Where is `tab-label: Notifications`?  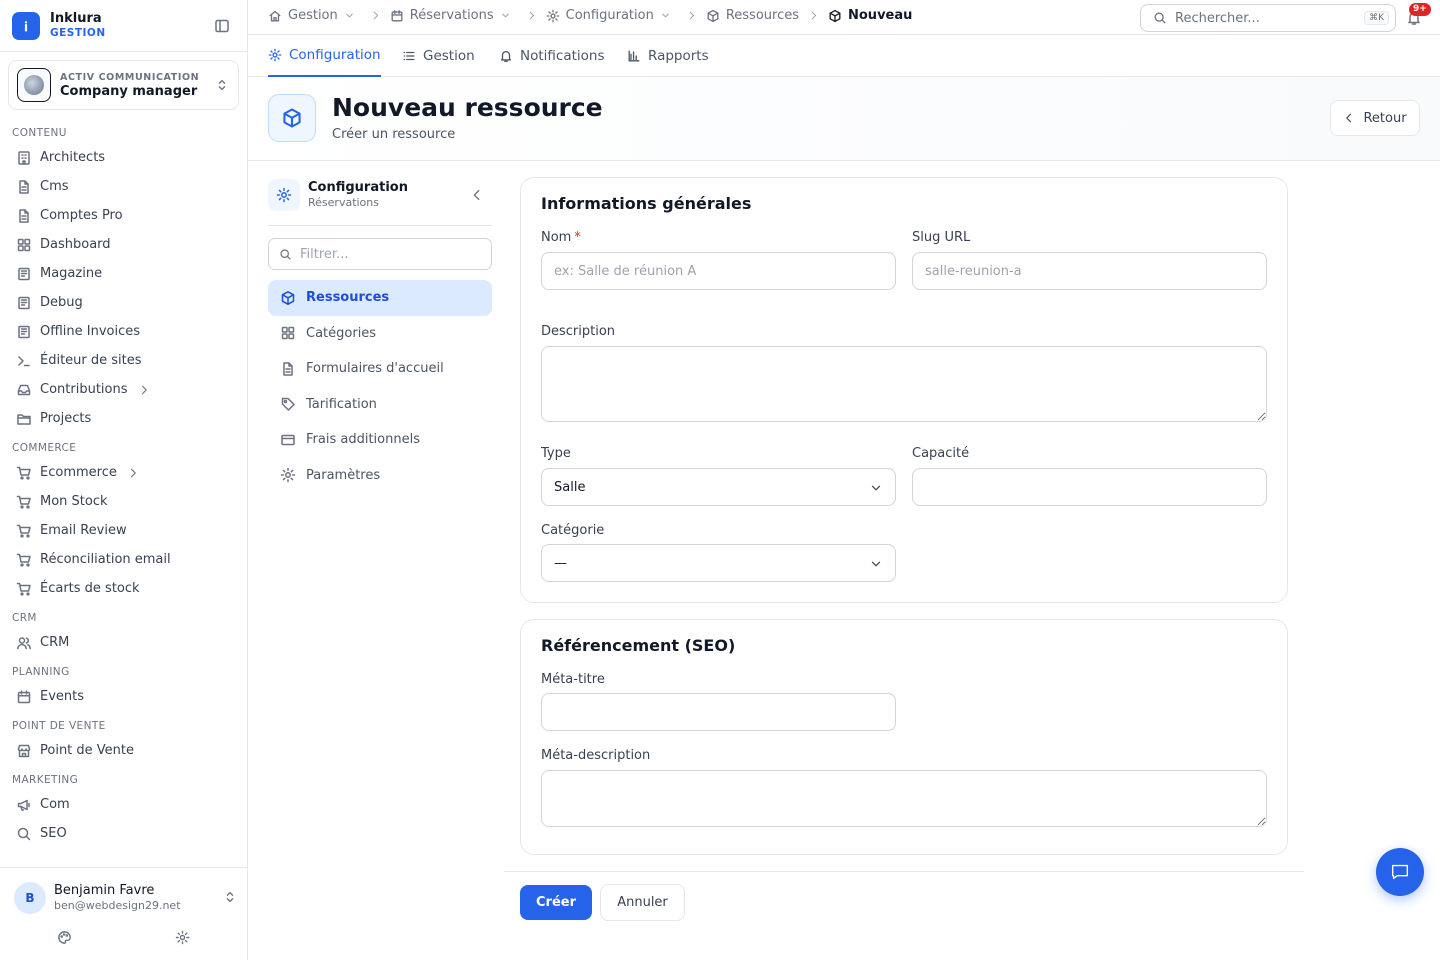 tab-label: Notifications is located at coordinates (562, 56).